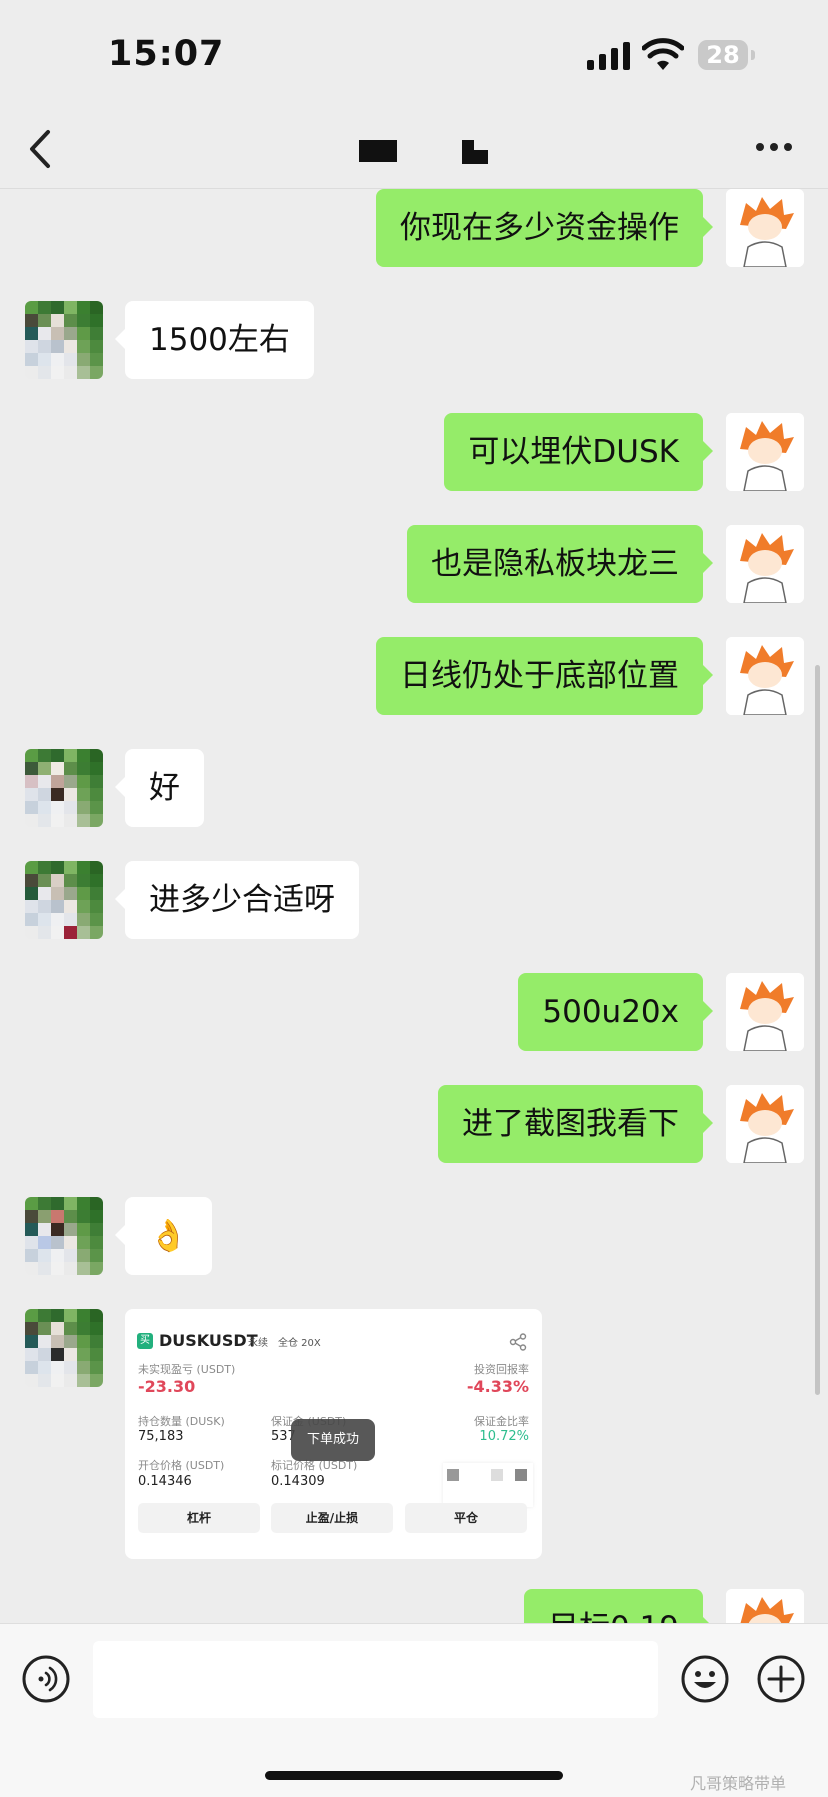 The height and width of the screenshot is (1797, 828). What do you see at coordinates (333, 1440) in the screenshot?
I see `order-success-toast: 下单成功` at bounding box center [333, 1440].